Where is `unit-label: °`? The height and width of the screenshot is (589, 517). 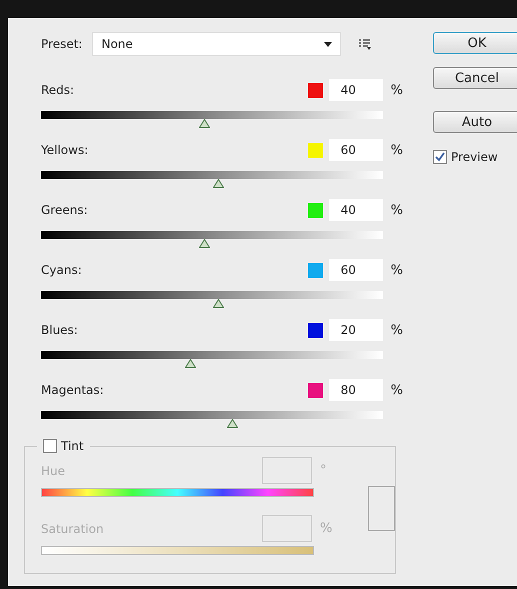
unit-label: ° is located at coordinates (324, 470).